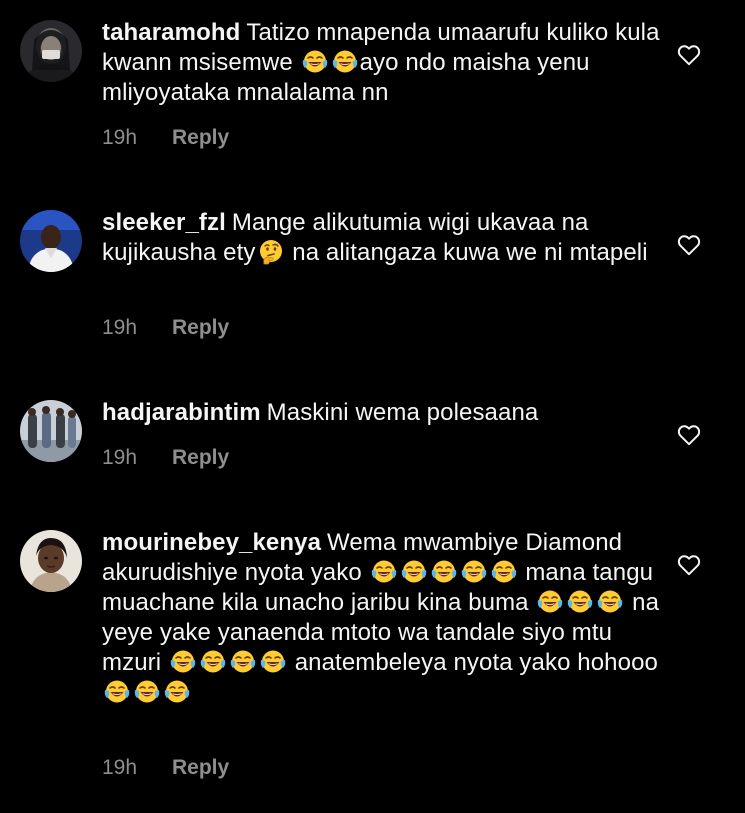  Describe the element at coordinates (181, 412) in the screenshot. I see `comment-username: hadjarabintim` at that location.